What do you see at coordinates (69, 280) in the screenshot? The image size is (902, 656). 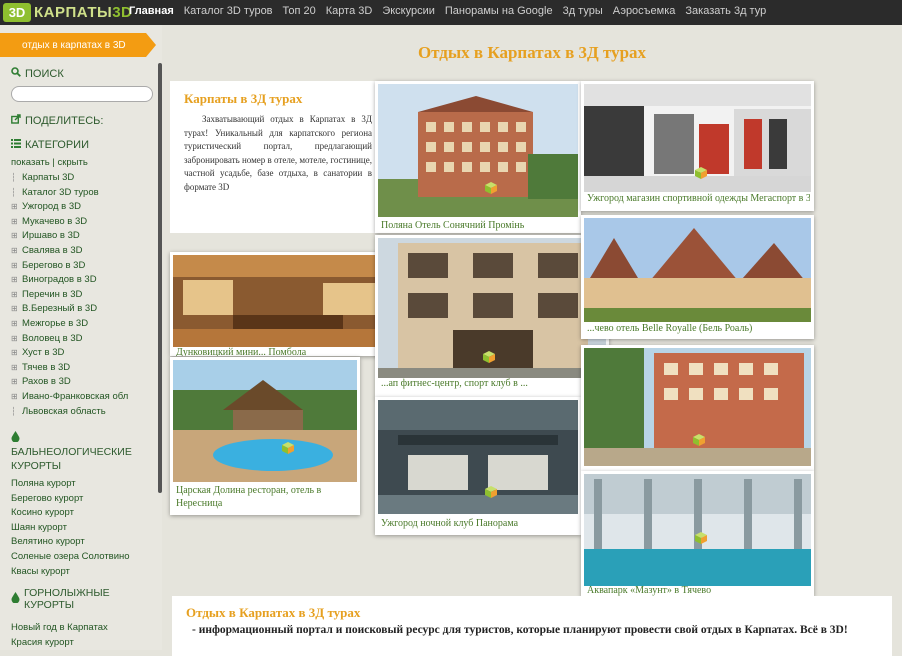 I see `list-item: ⊞ Виноградов в 3D` at bounding box center [69, 280].